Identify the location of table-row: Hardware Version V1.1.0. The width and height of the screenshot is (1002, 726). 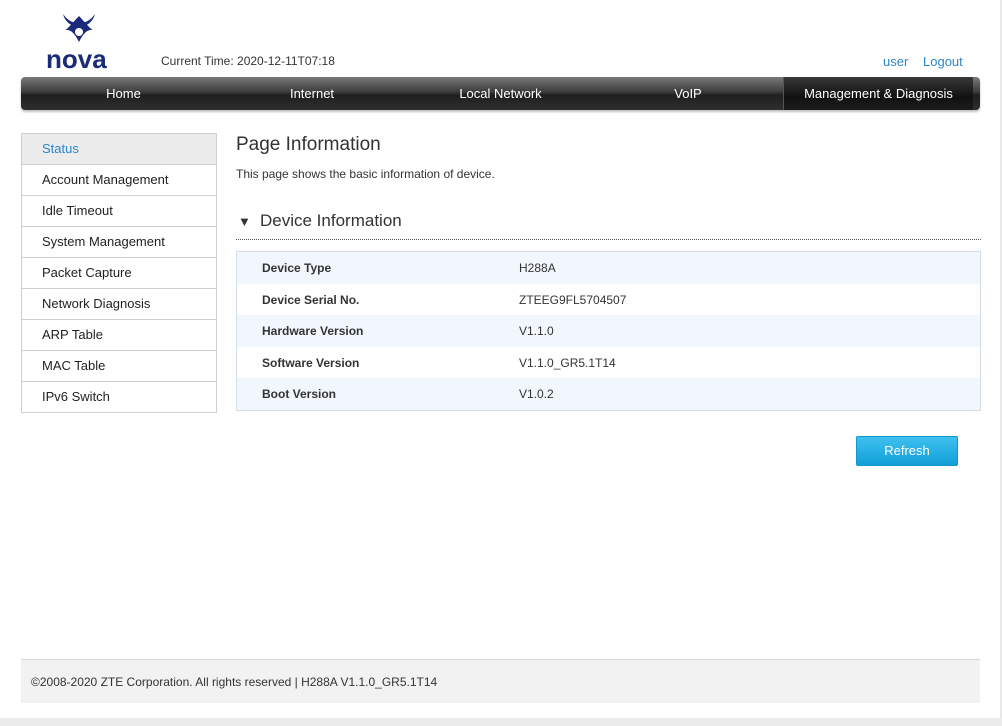
(608, 331).